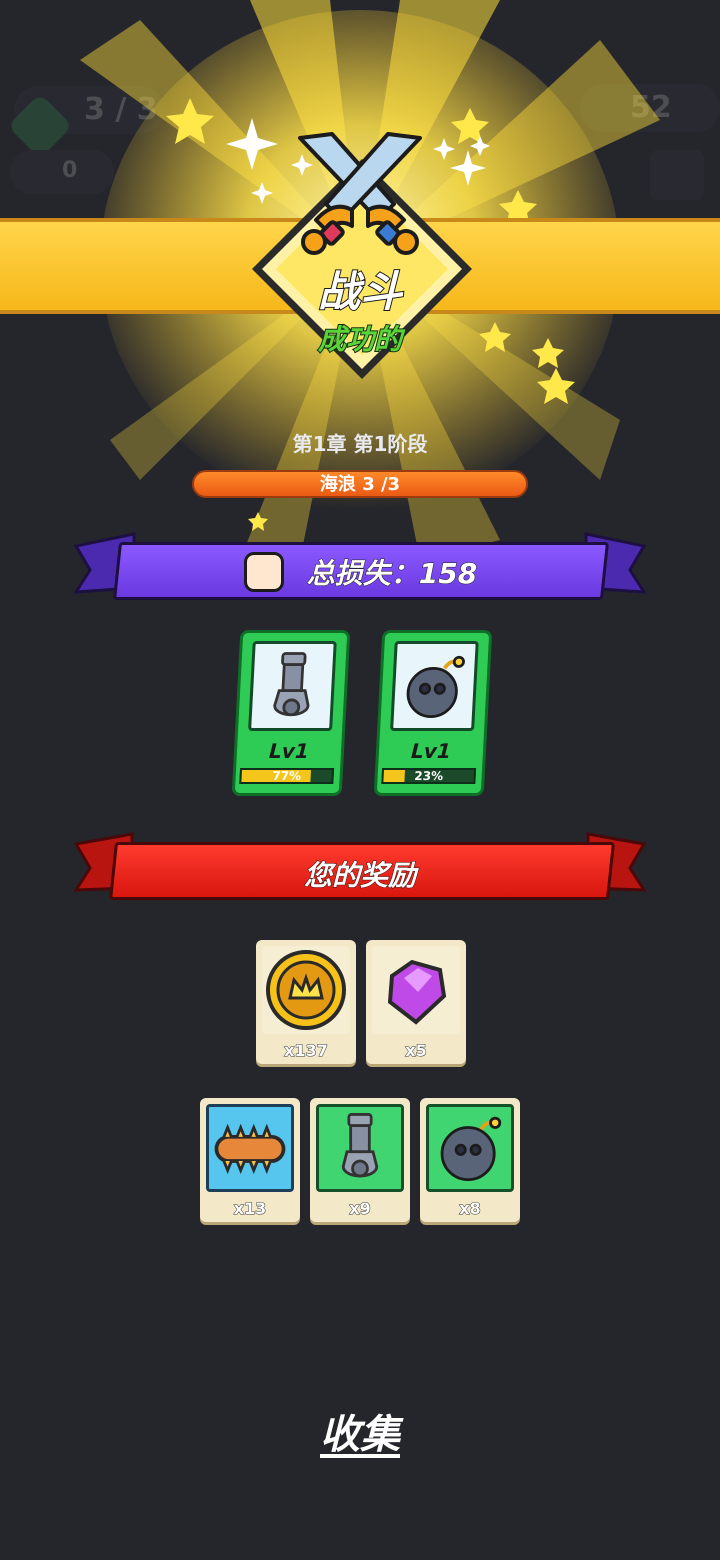  I want to click on reward-item: x9, so click(360, 1160).